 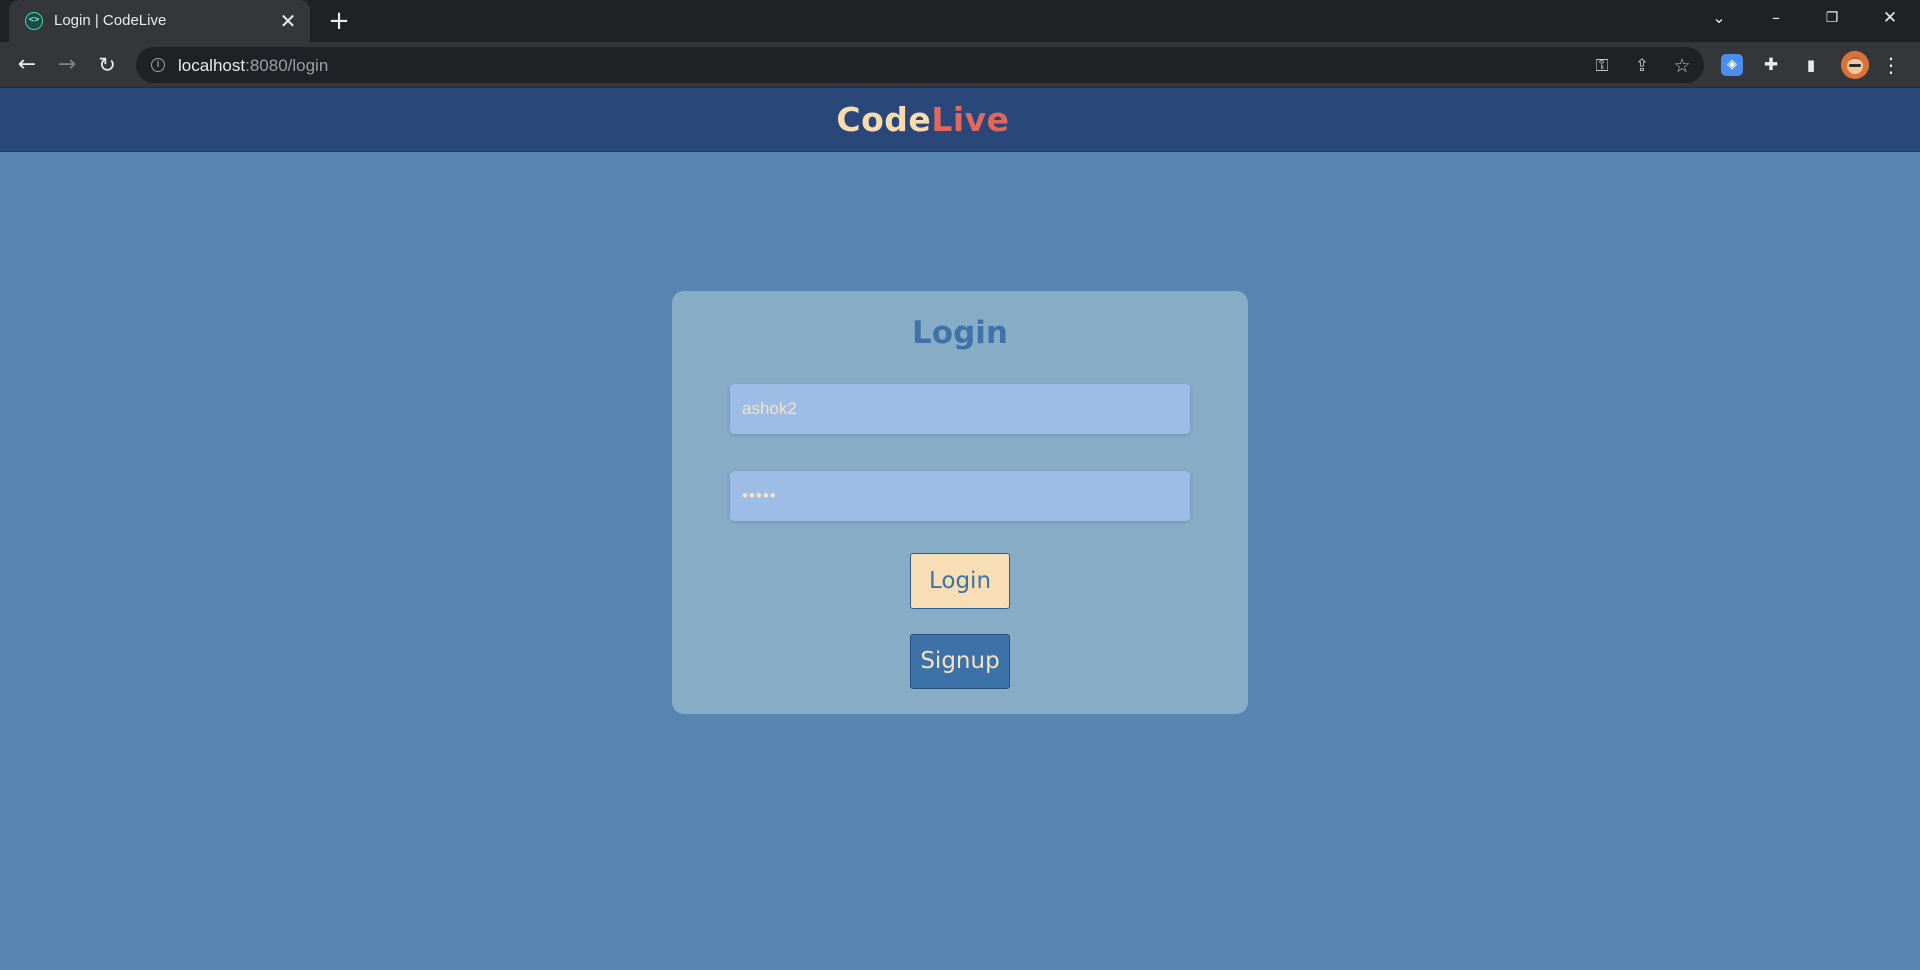 What do you see at coordinates (34, 21) in the screenshot?
I see `codelive-favicon-icon: <>` at bounding box center [34, 21].